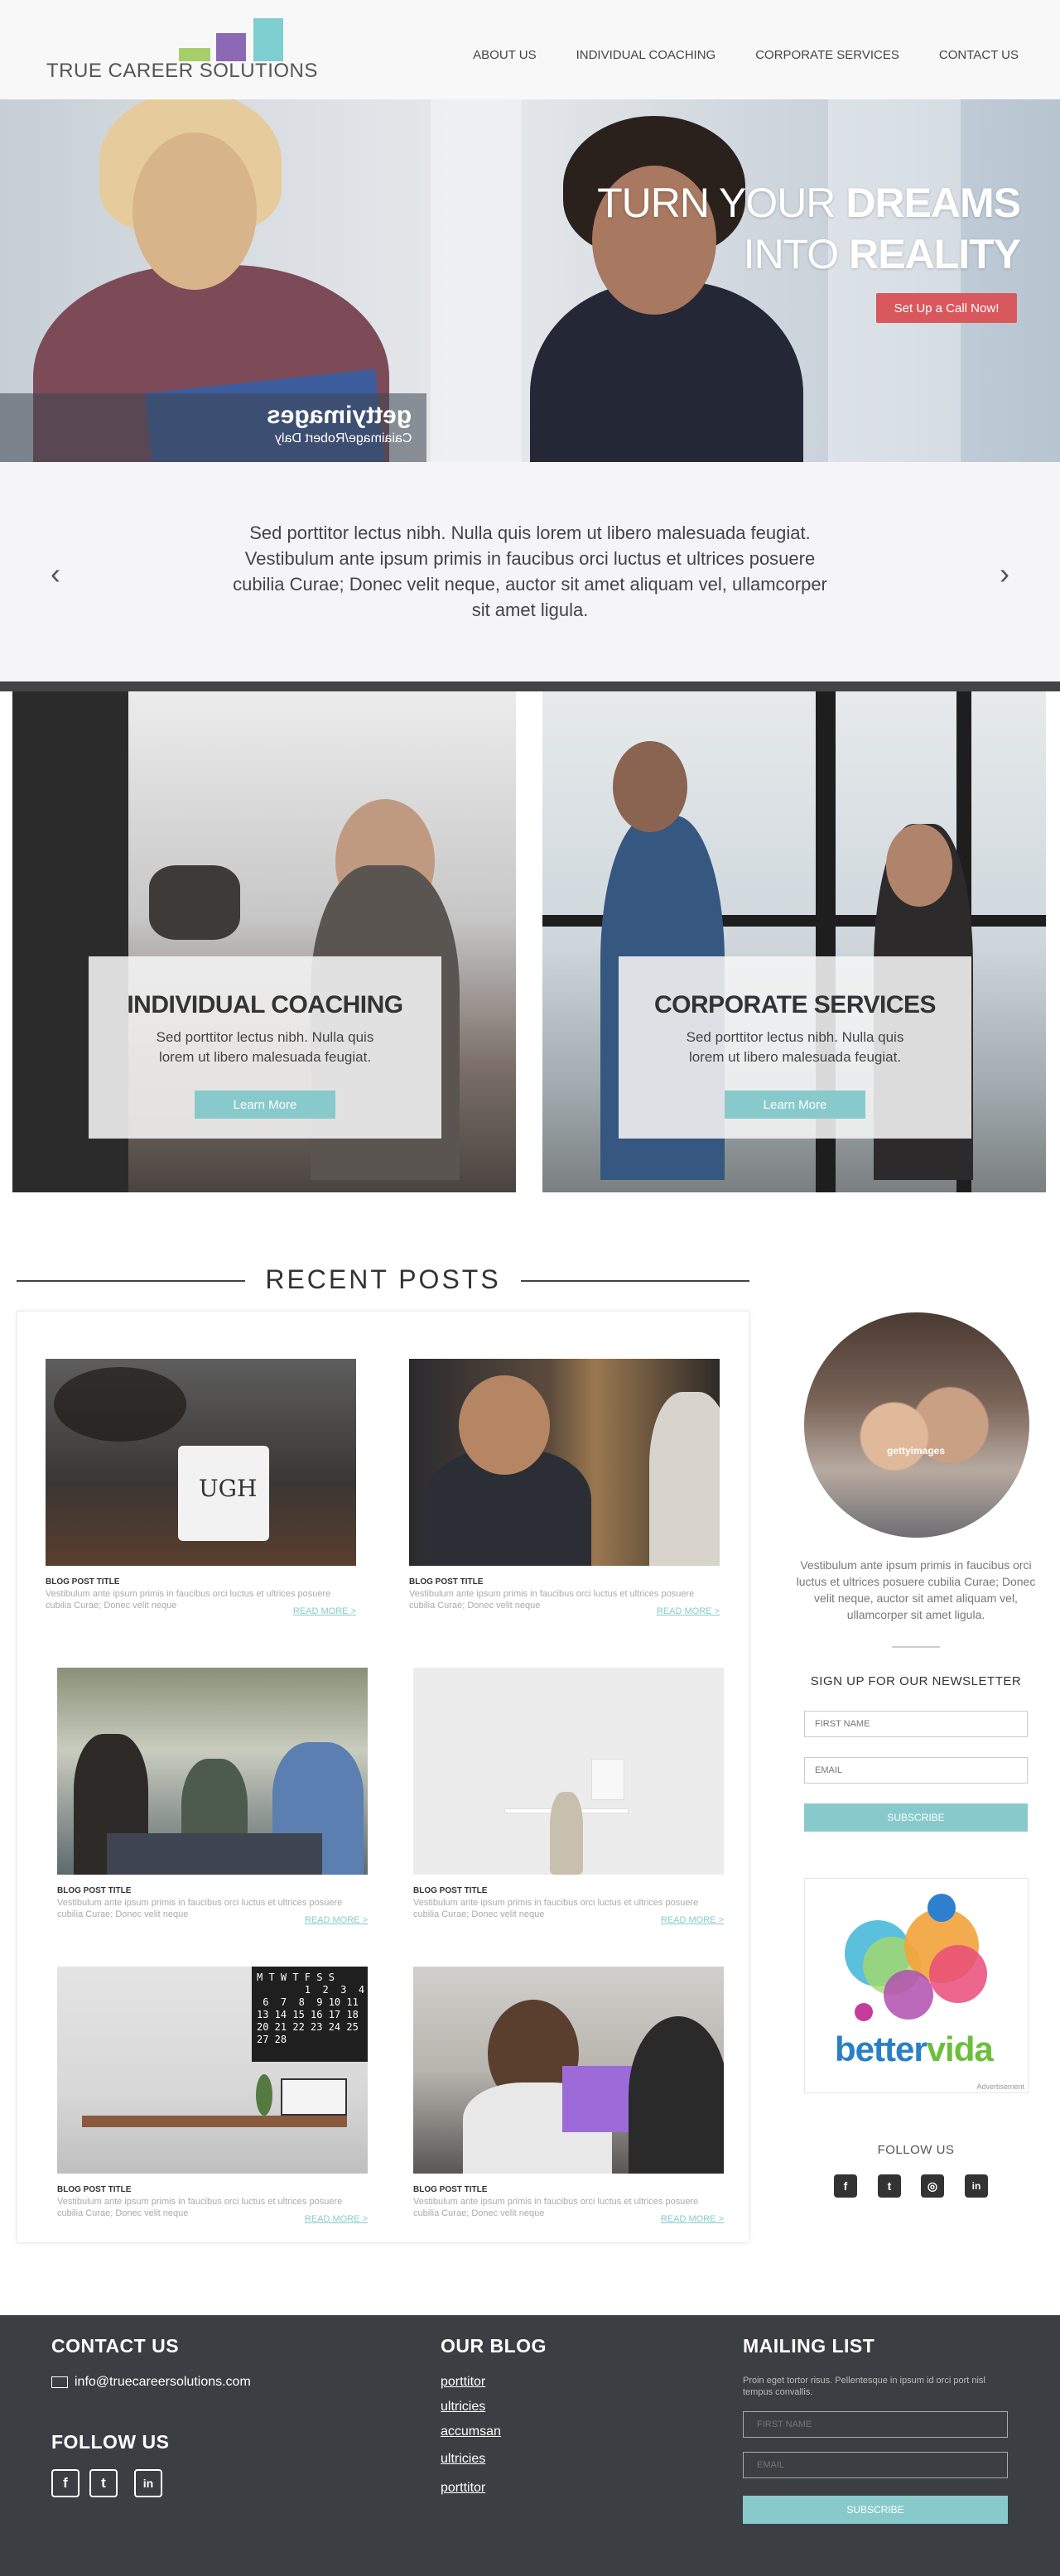 The image size is (1060, 2576). I want to click on slider-next-icon: ›, so click(1004, 573).